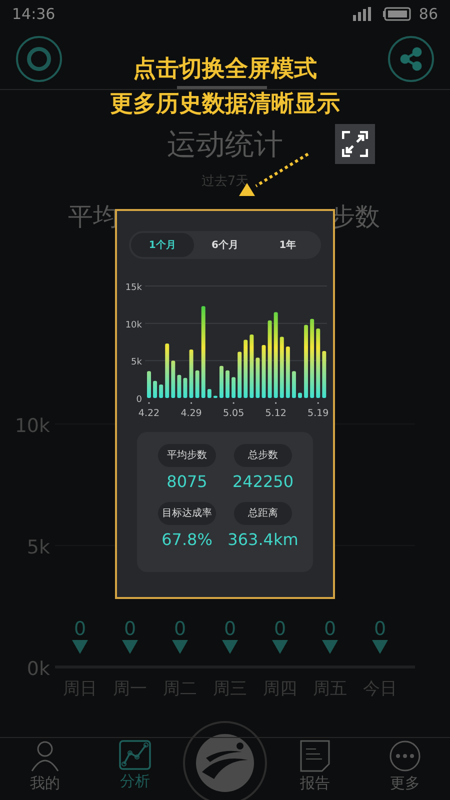  Describe the element at coordinates (162, 245) in the screenshot. I see `range-tab: 1个月` at that location.